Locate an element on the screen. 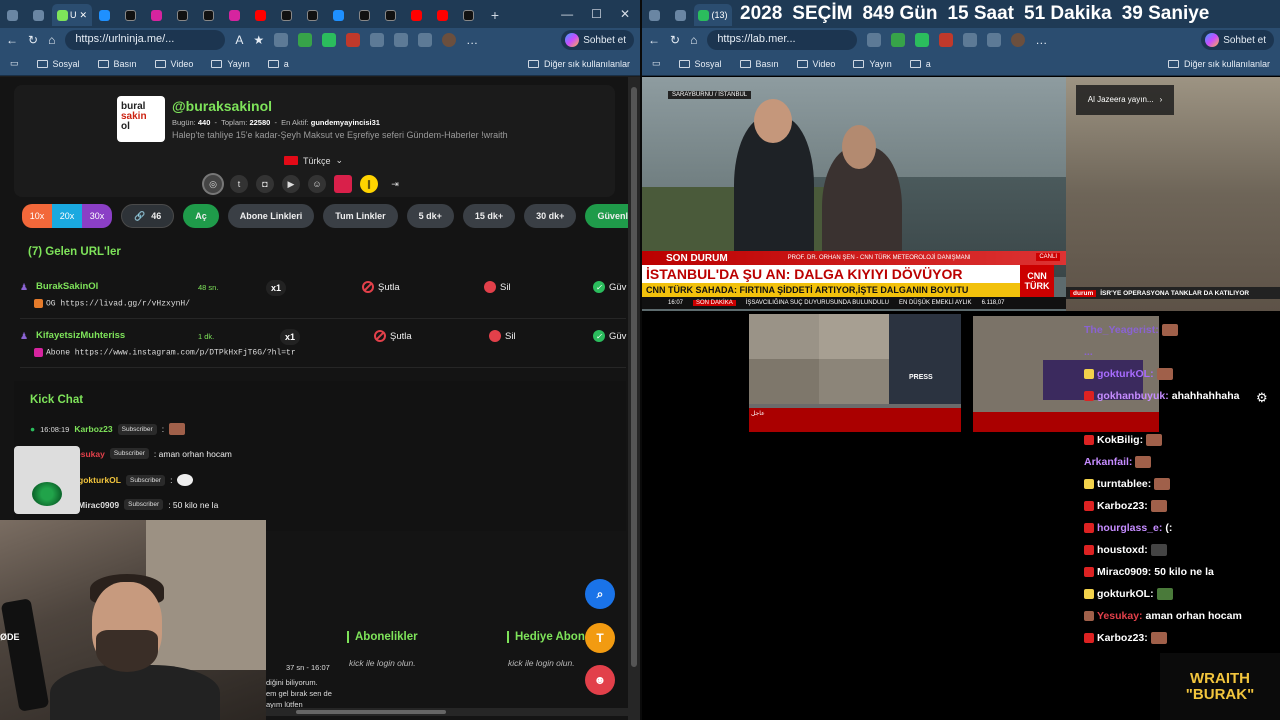 This screenshot has width=1280, height=720. maximize-icon: ☐ is located at coordinates (596, 14).